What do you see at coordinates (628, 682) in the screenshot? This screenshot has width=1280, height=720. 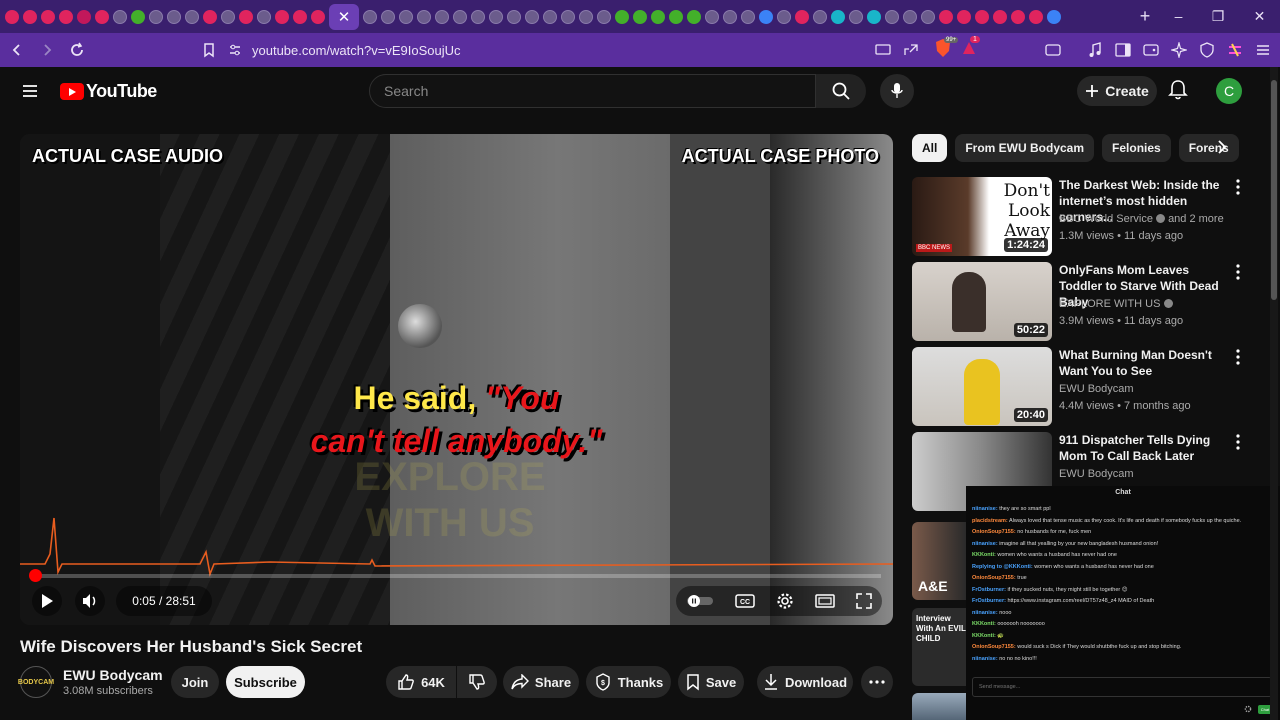 I see `thanks-button: $ Thanks` at bounding box center [628, 682].